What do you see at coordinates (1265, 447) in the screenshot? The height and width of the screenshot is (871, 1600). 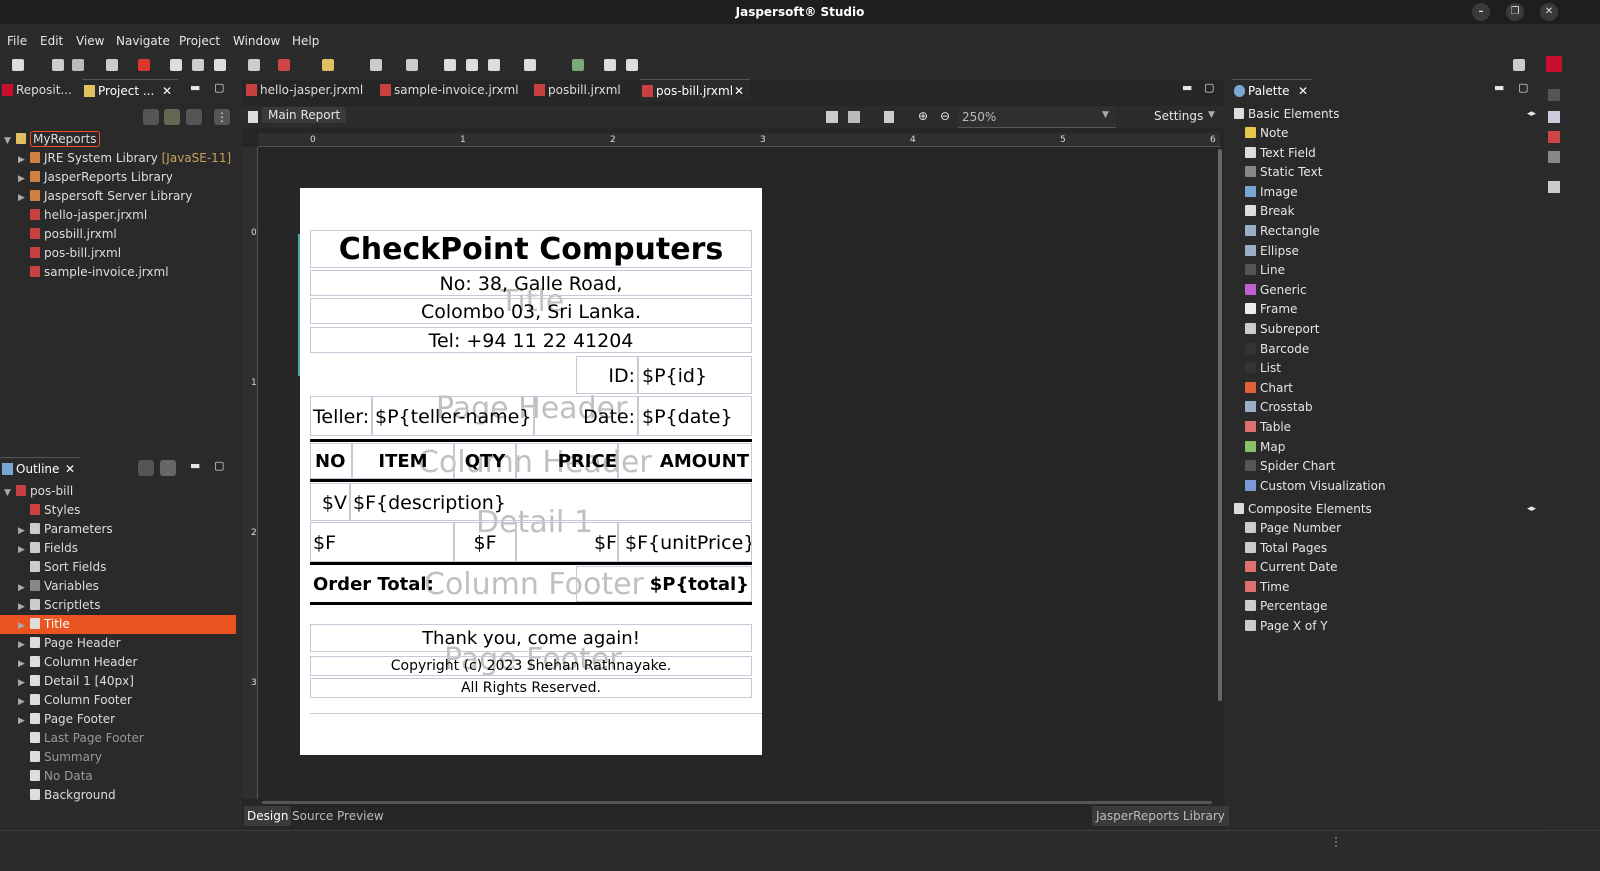 I see `palette-item-map: Map` at bounding box center [1265, 447].